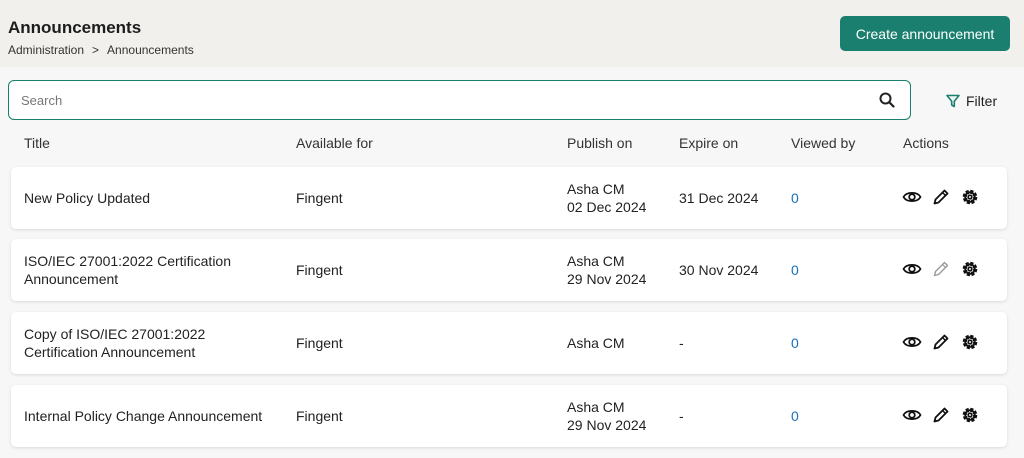 This screenshot has height=458, width=1024. Describe the element at coordinates (982, 101) in the screenshot. I see `filter-label: Filter` at that location.